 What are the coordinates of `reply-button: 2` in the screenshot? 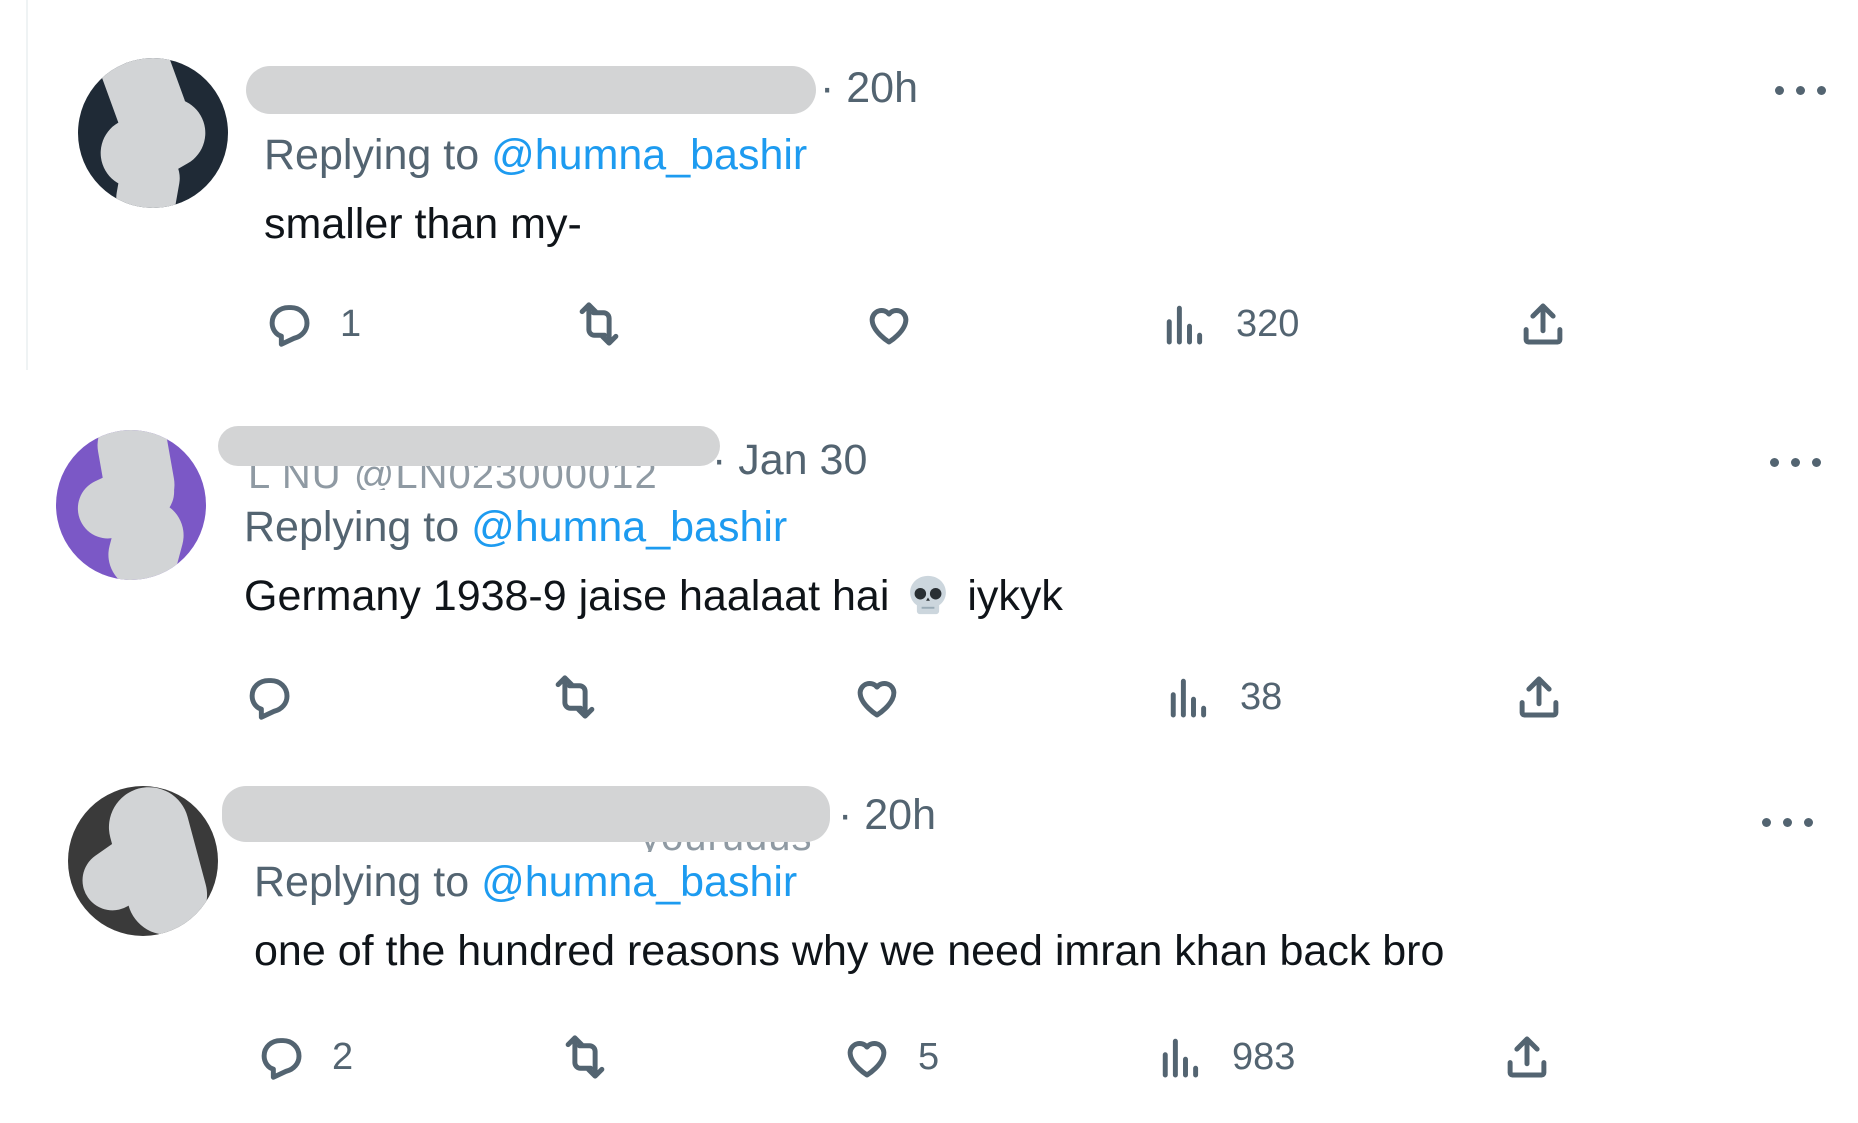 It's located at (303, 1057).